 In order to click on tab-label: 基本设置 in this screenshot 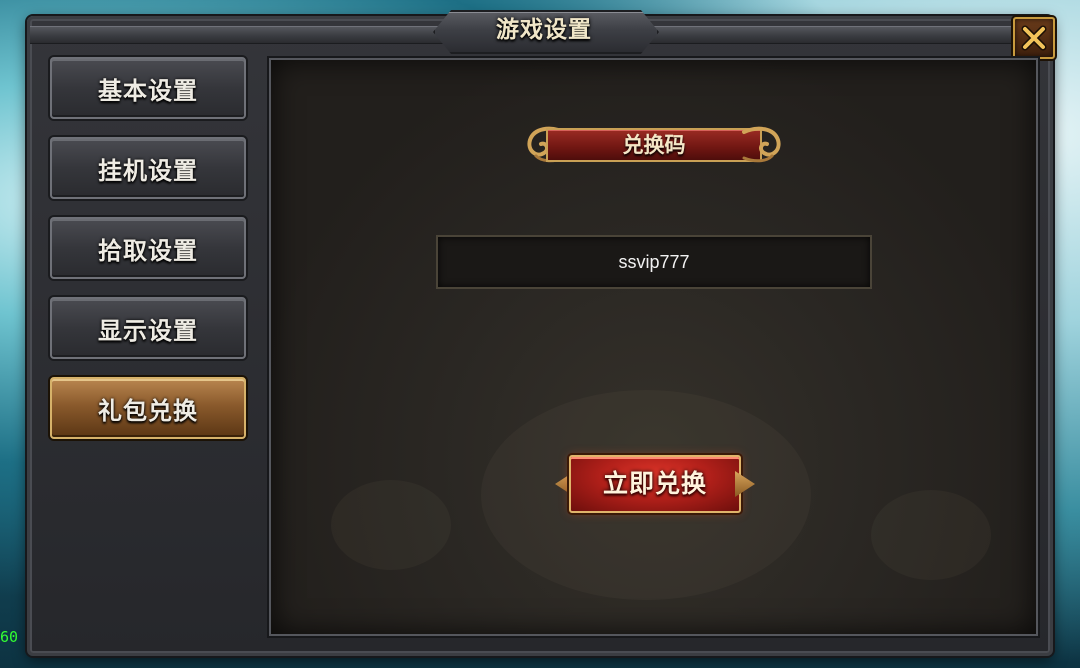, I will do `click(148, 90)`.